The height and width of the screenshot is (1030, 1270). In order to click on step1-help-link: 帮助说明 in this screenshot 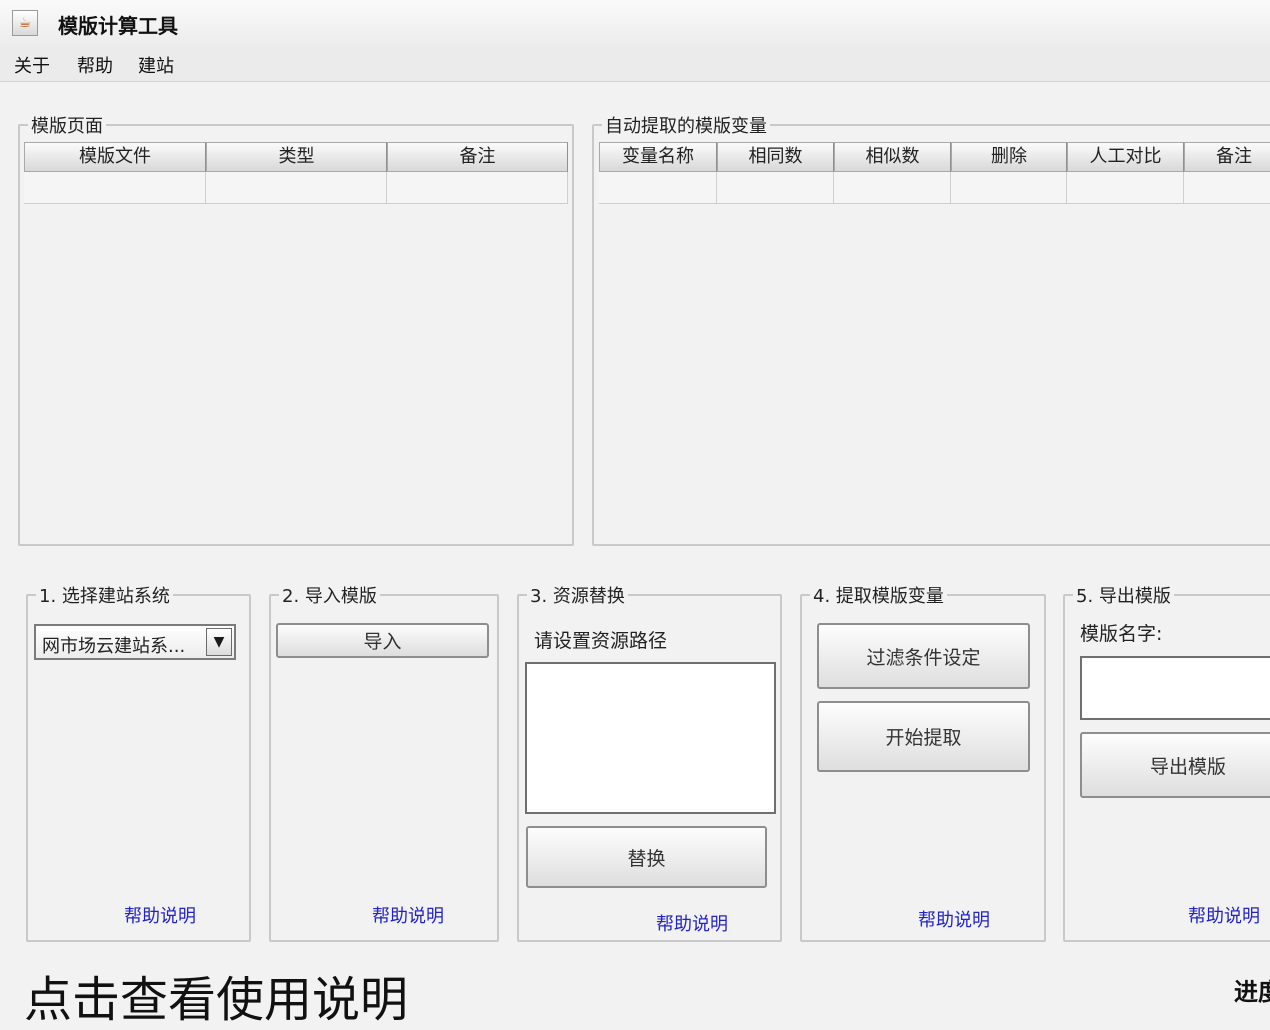, I will do `click(160, 915)`.